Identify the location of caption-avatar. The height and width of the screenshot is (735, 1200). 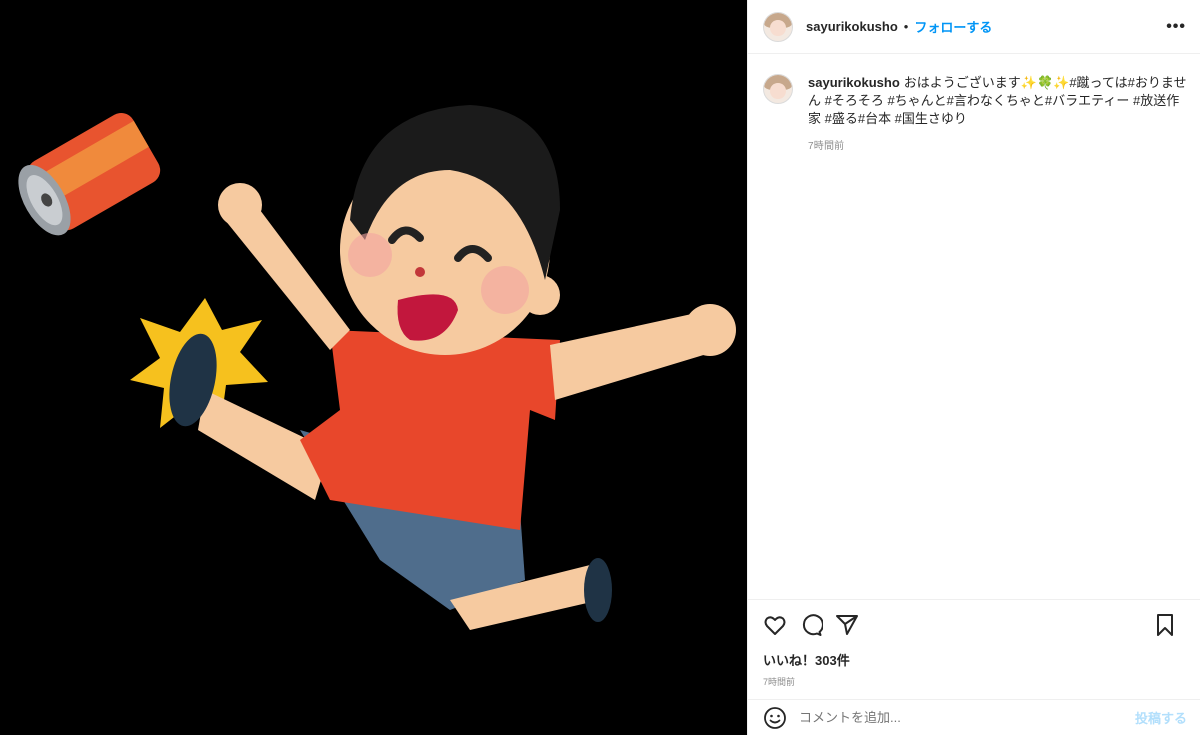
(778, 89).